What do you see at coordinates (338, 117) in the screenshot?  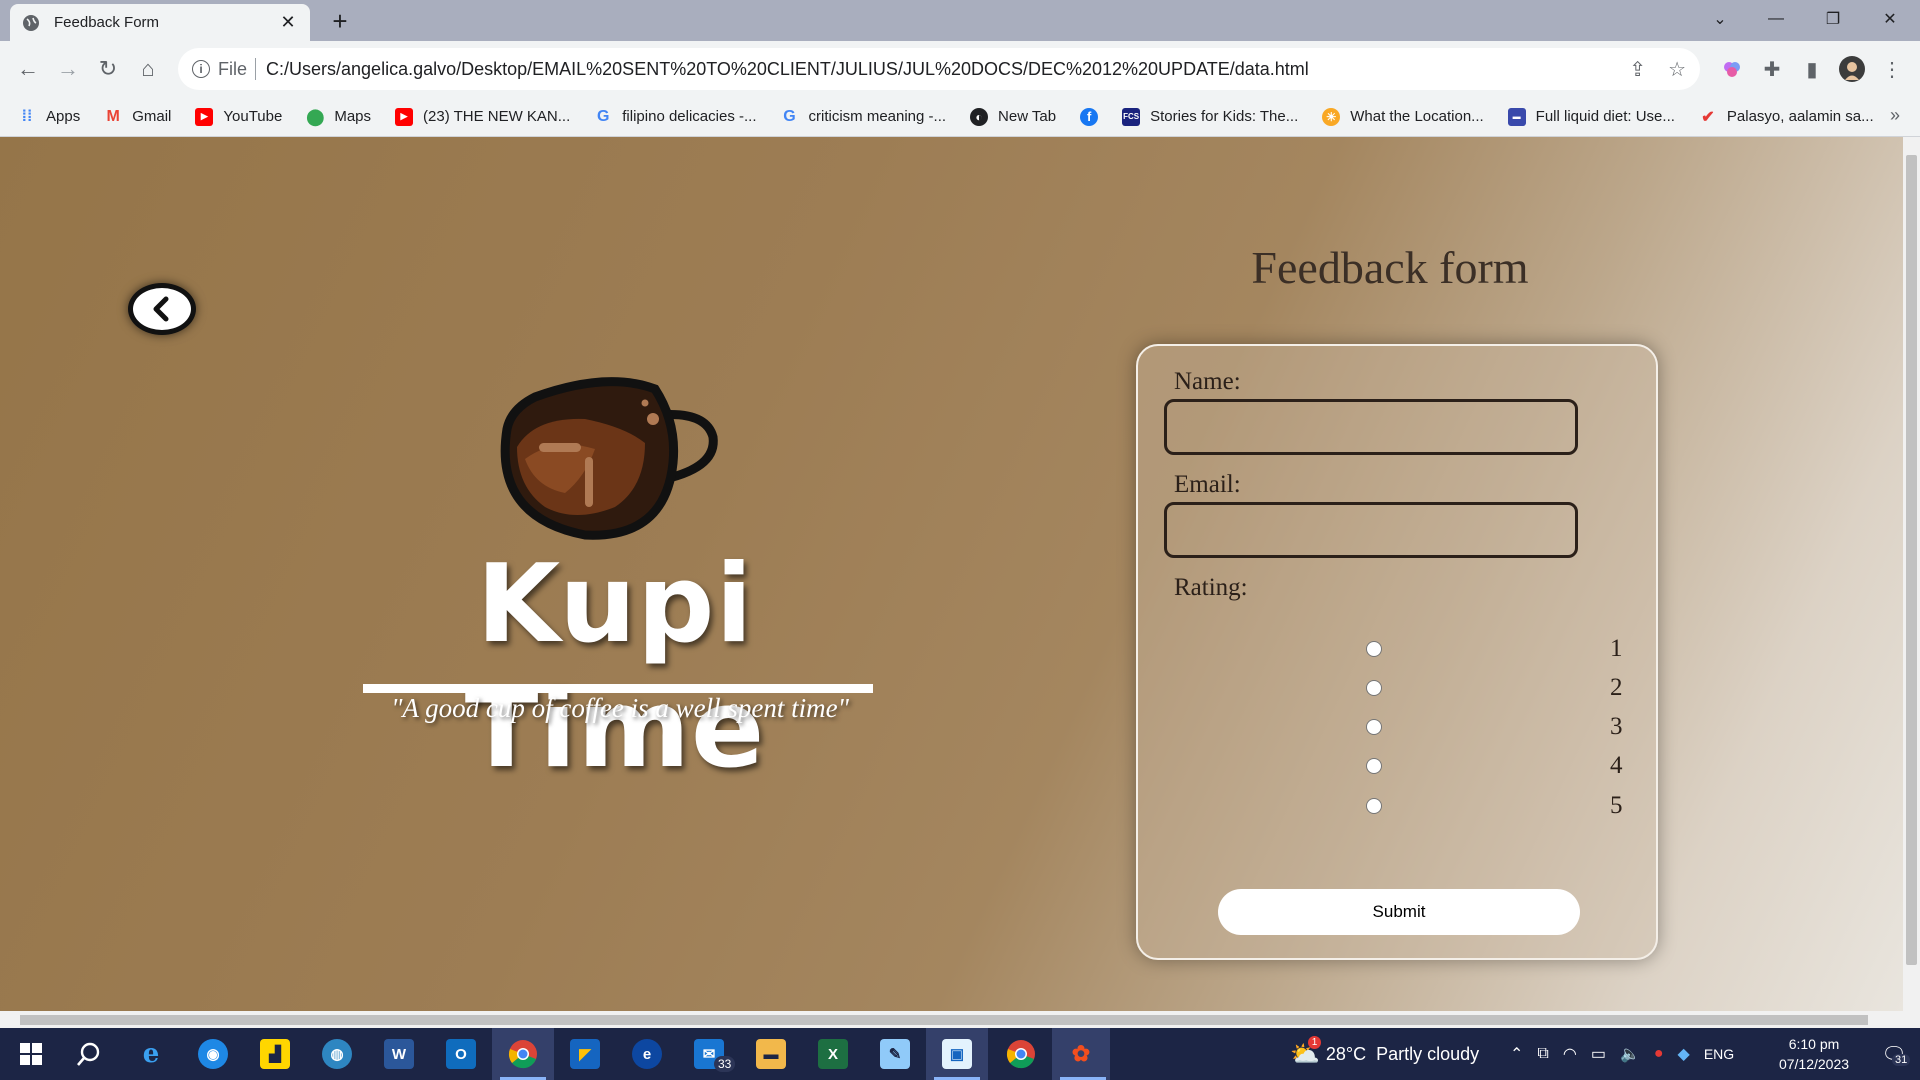 I see `bookmark-item: ⬤ Maps` at bounding box center [338, 117].